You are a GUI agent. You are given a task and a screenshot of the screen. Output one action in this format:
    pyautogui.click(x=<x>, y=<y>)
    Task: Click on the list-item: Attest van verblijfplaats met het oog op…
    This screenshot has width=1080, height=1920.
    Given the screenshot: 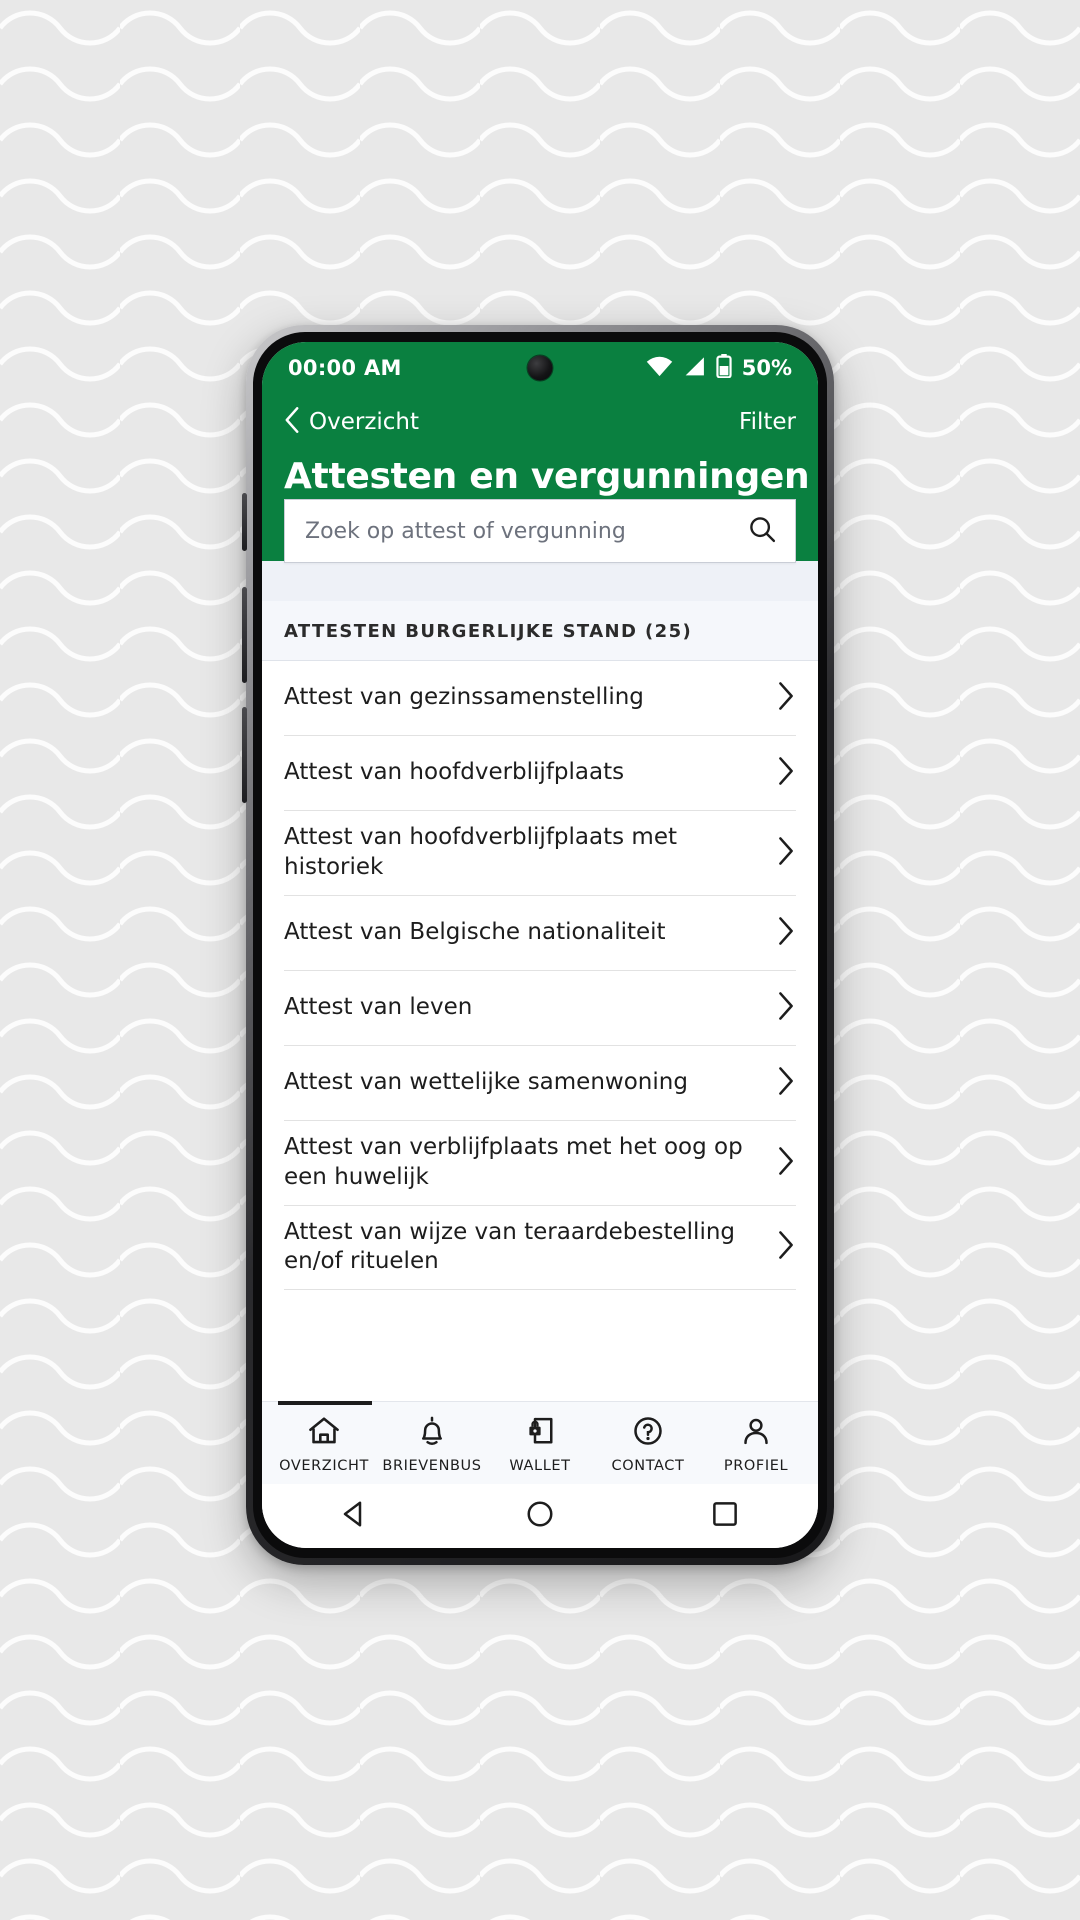 What is the action you would take?
    pyautogui.click(x=540, y=1163)
    